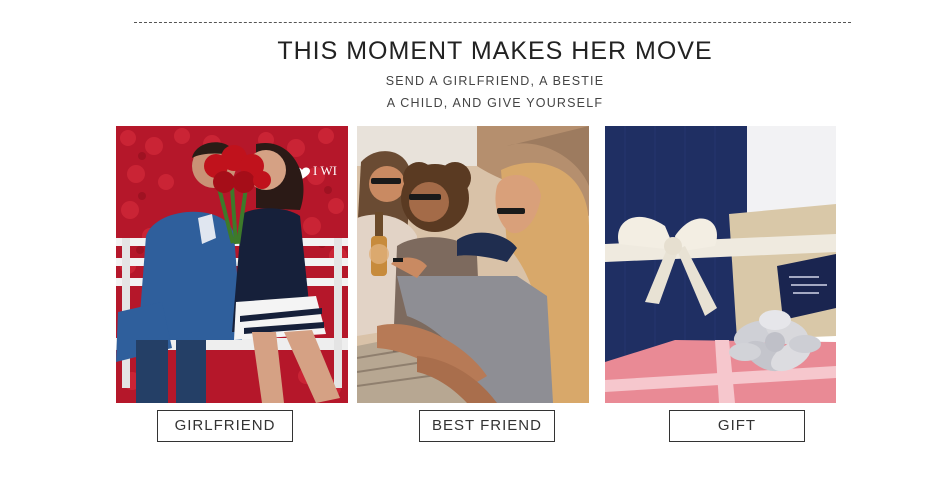 The width and height of the screenshot is (930, 478). Describe the element at coordinates (495, 51) in the screenshot. I see `page-title: THIS MOMENT MAKES HER MOVE` at that location.